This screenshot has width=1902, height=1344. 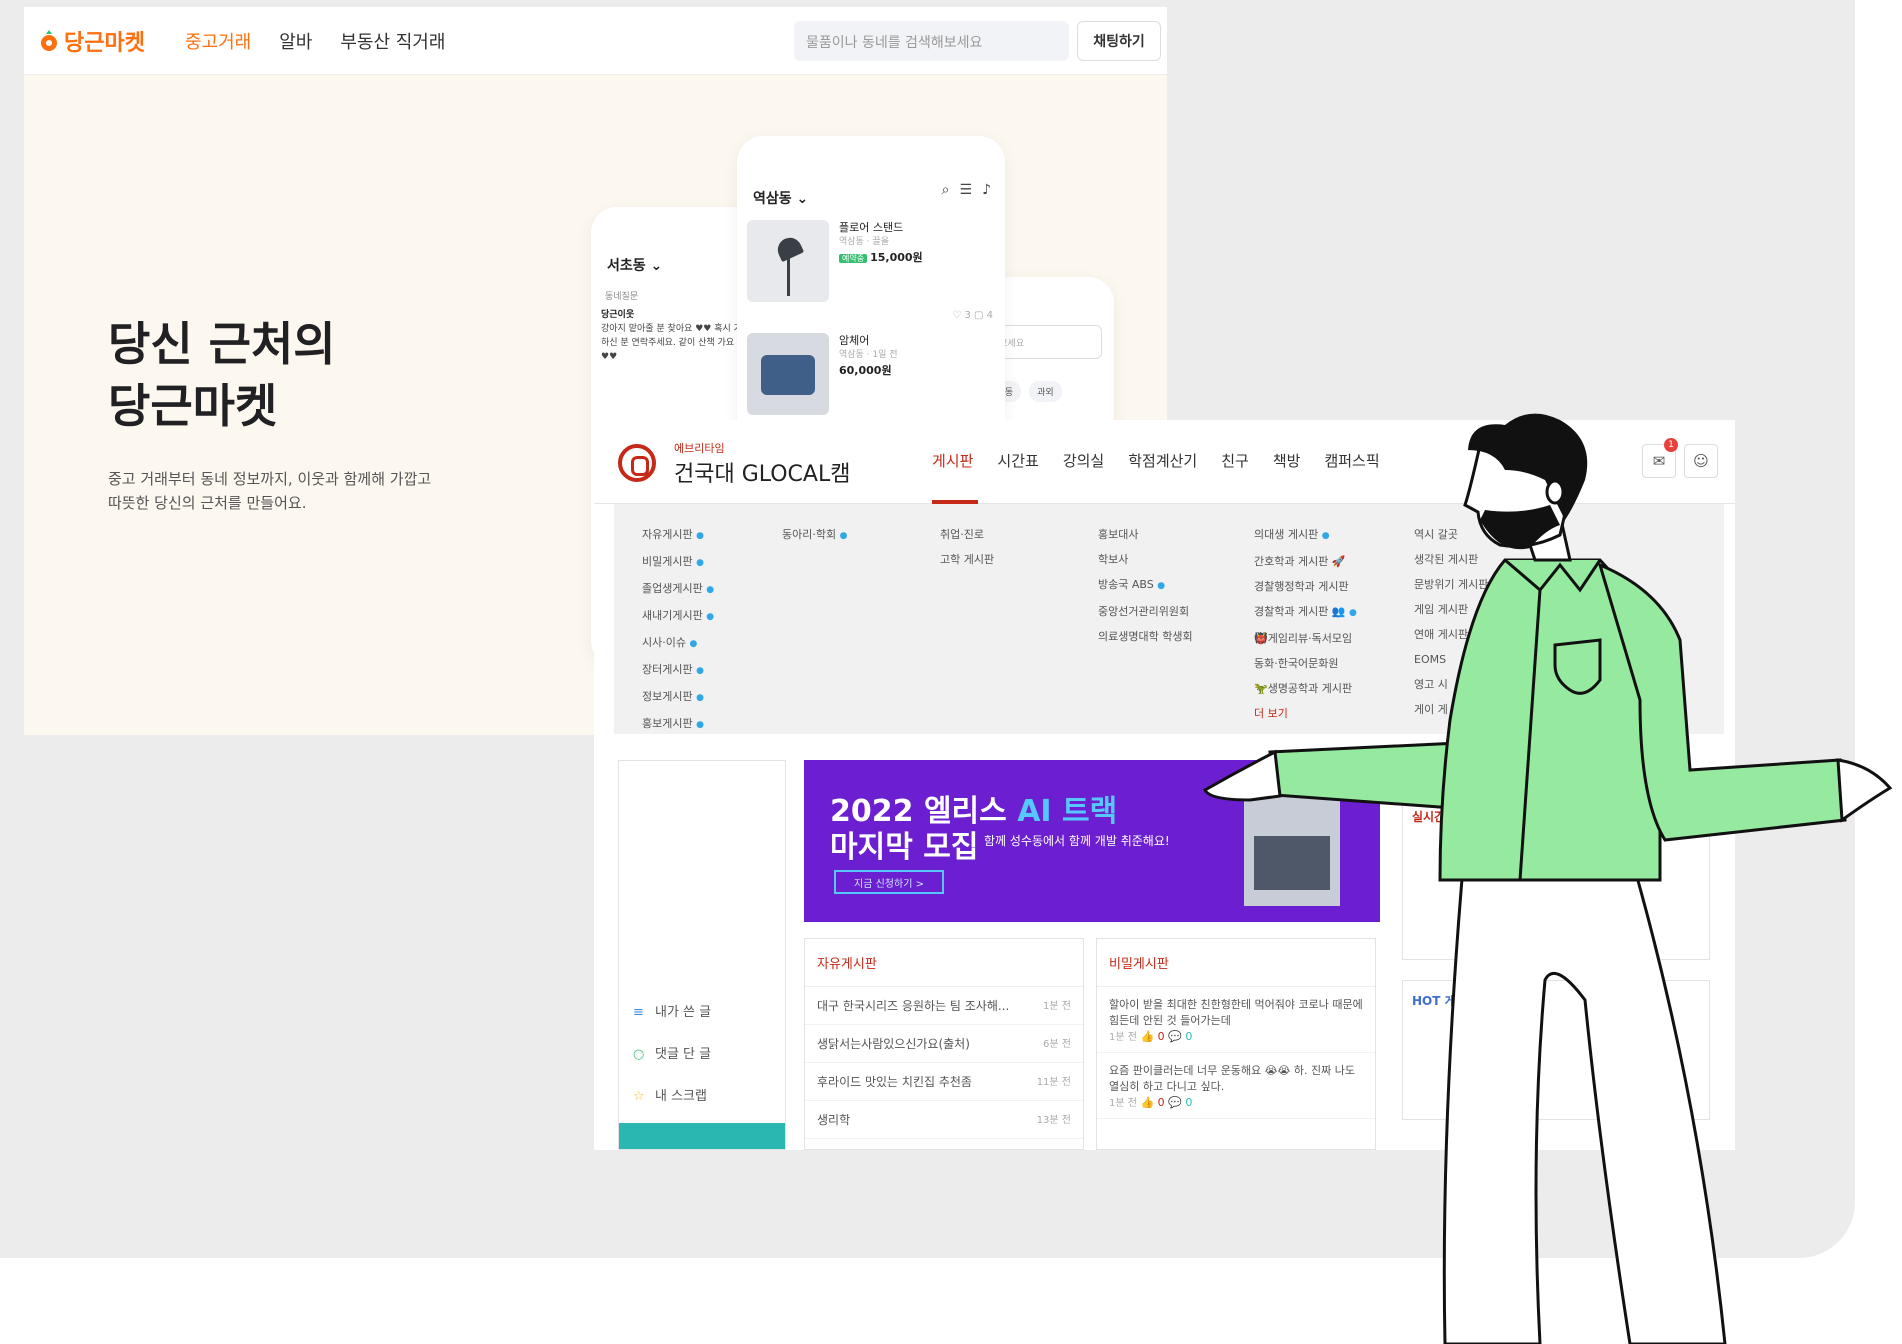 I want to click on board-link: 방송국 ABS ●, so click(x=1145, y=585).